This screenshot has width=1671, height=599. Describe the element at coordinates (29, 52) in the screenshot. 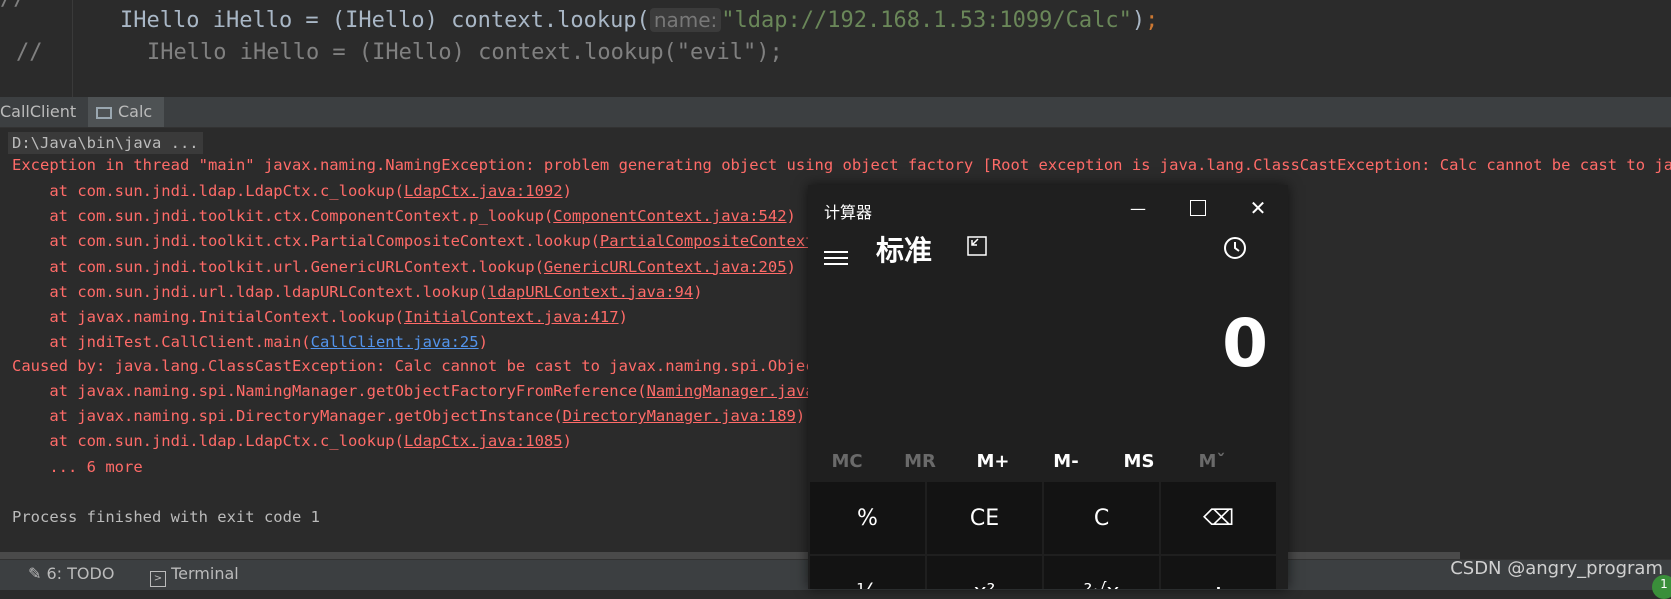

I see `comment-marker: //` at that location.